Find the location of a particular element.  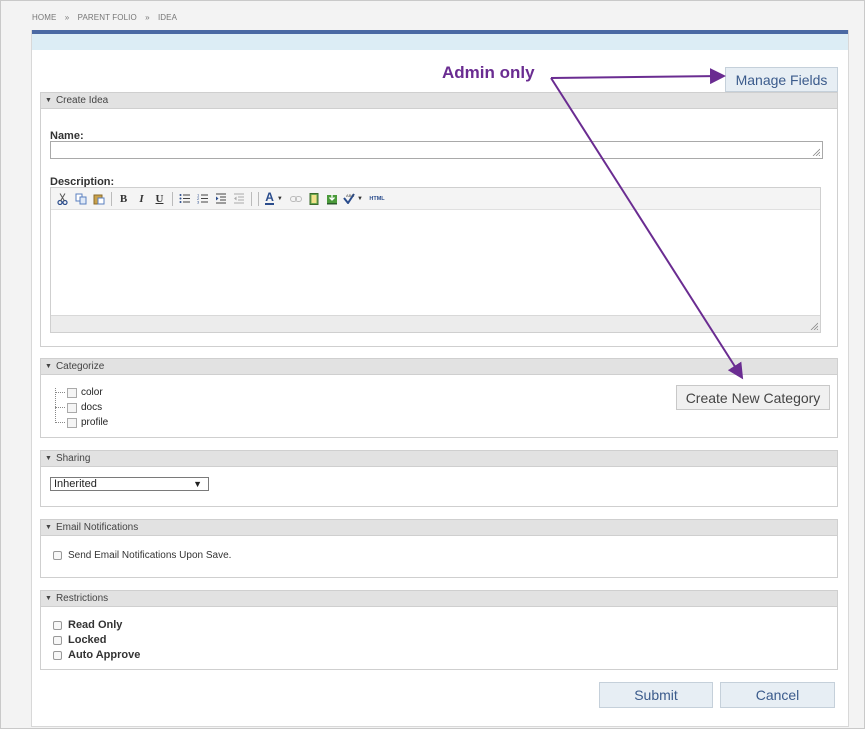

breadcrumb: HOME » PARENT FOLIO » IDEA is located at coordinates (107, 17).